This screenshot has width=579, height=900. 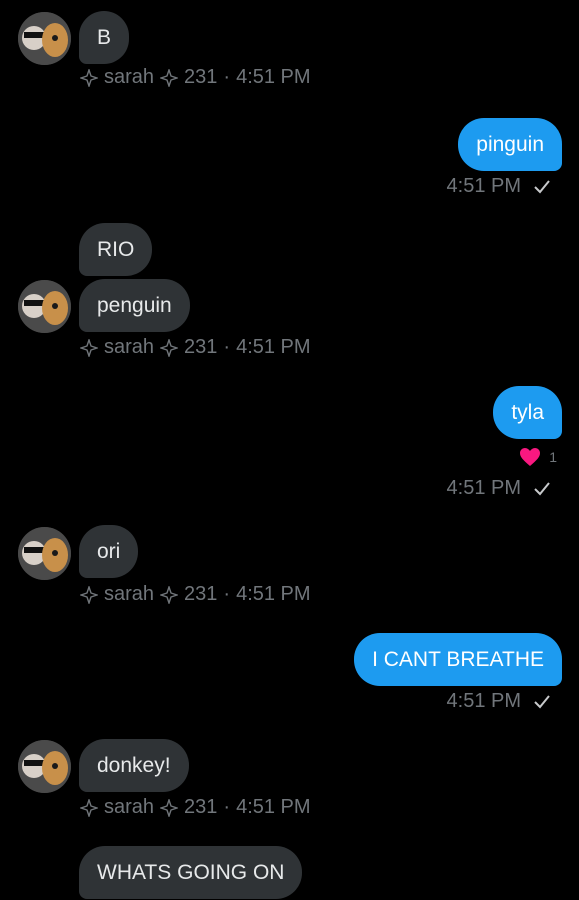 I want to click on message-bubble: ori, so click(x=109, y=551).